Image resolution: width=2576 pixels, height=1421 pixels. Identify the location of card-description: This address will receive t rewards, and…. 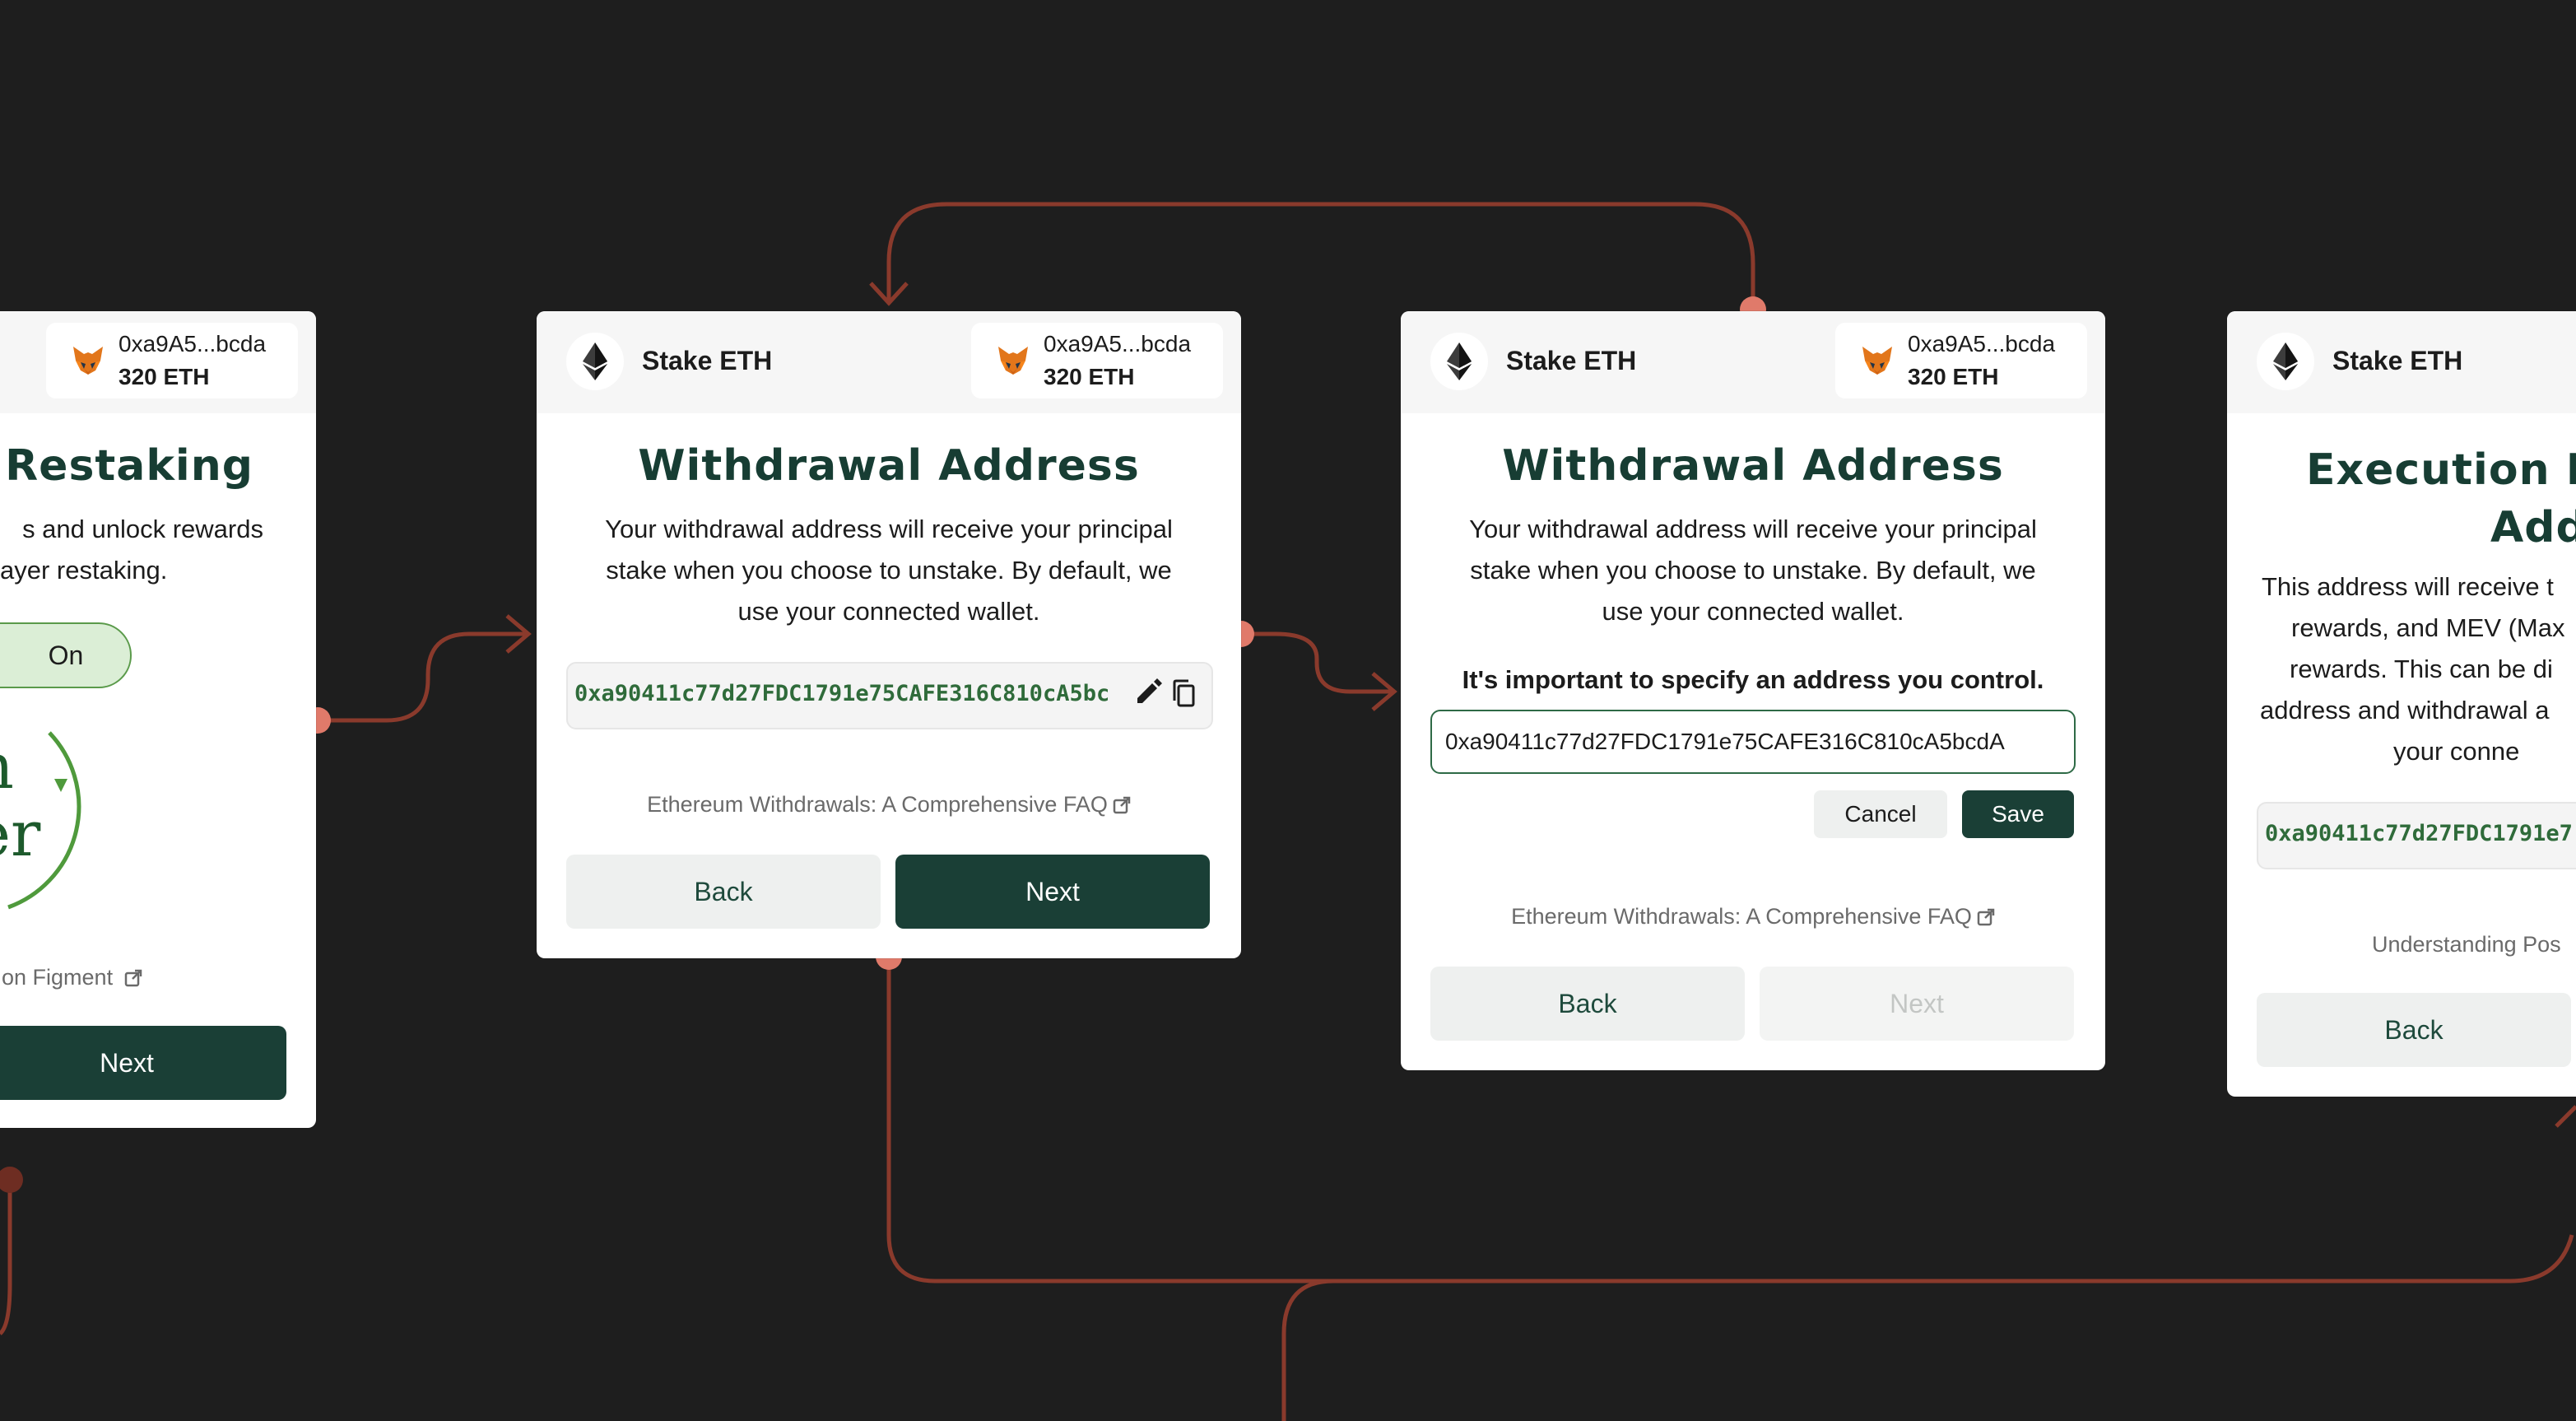
(2401, 669).